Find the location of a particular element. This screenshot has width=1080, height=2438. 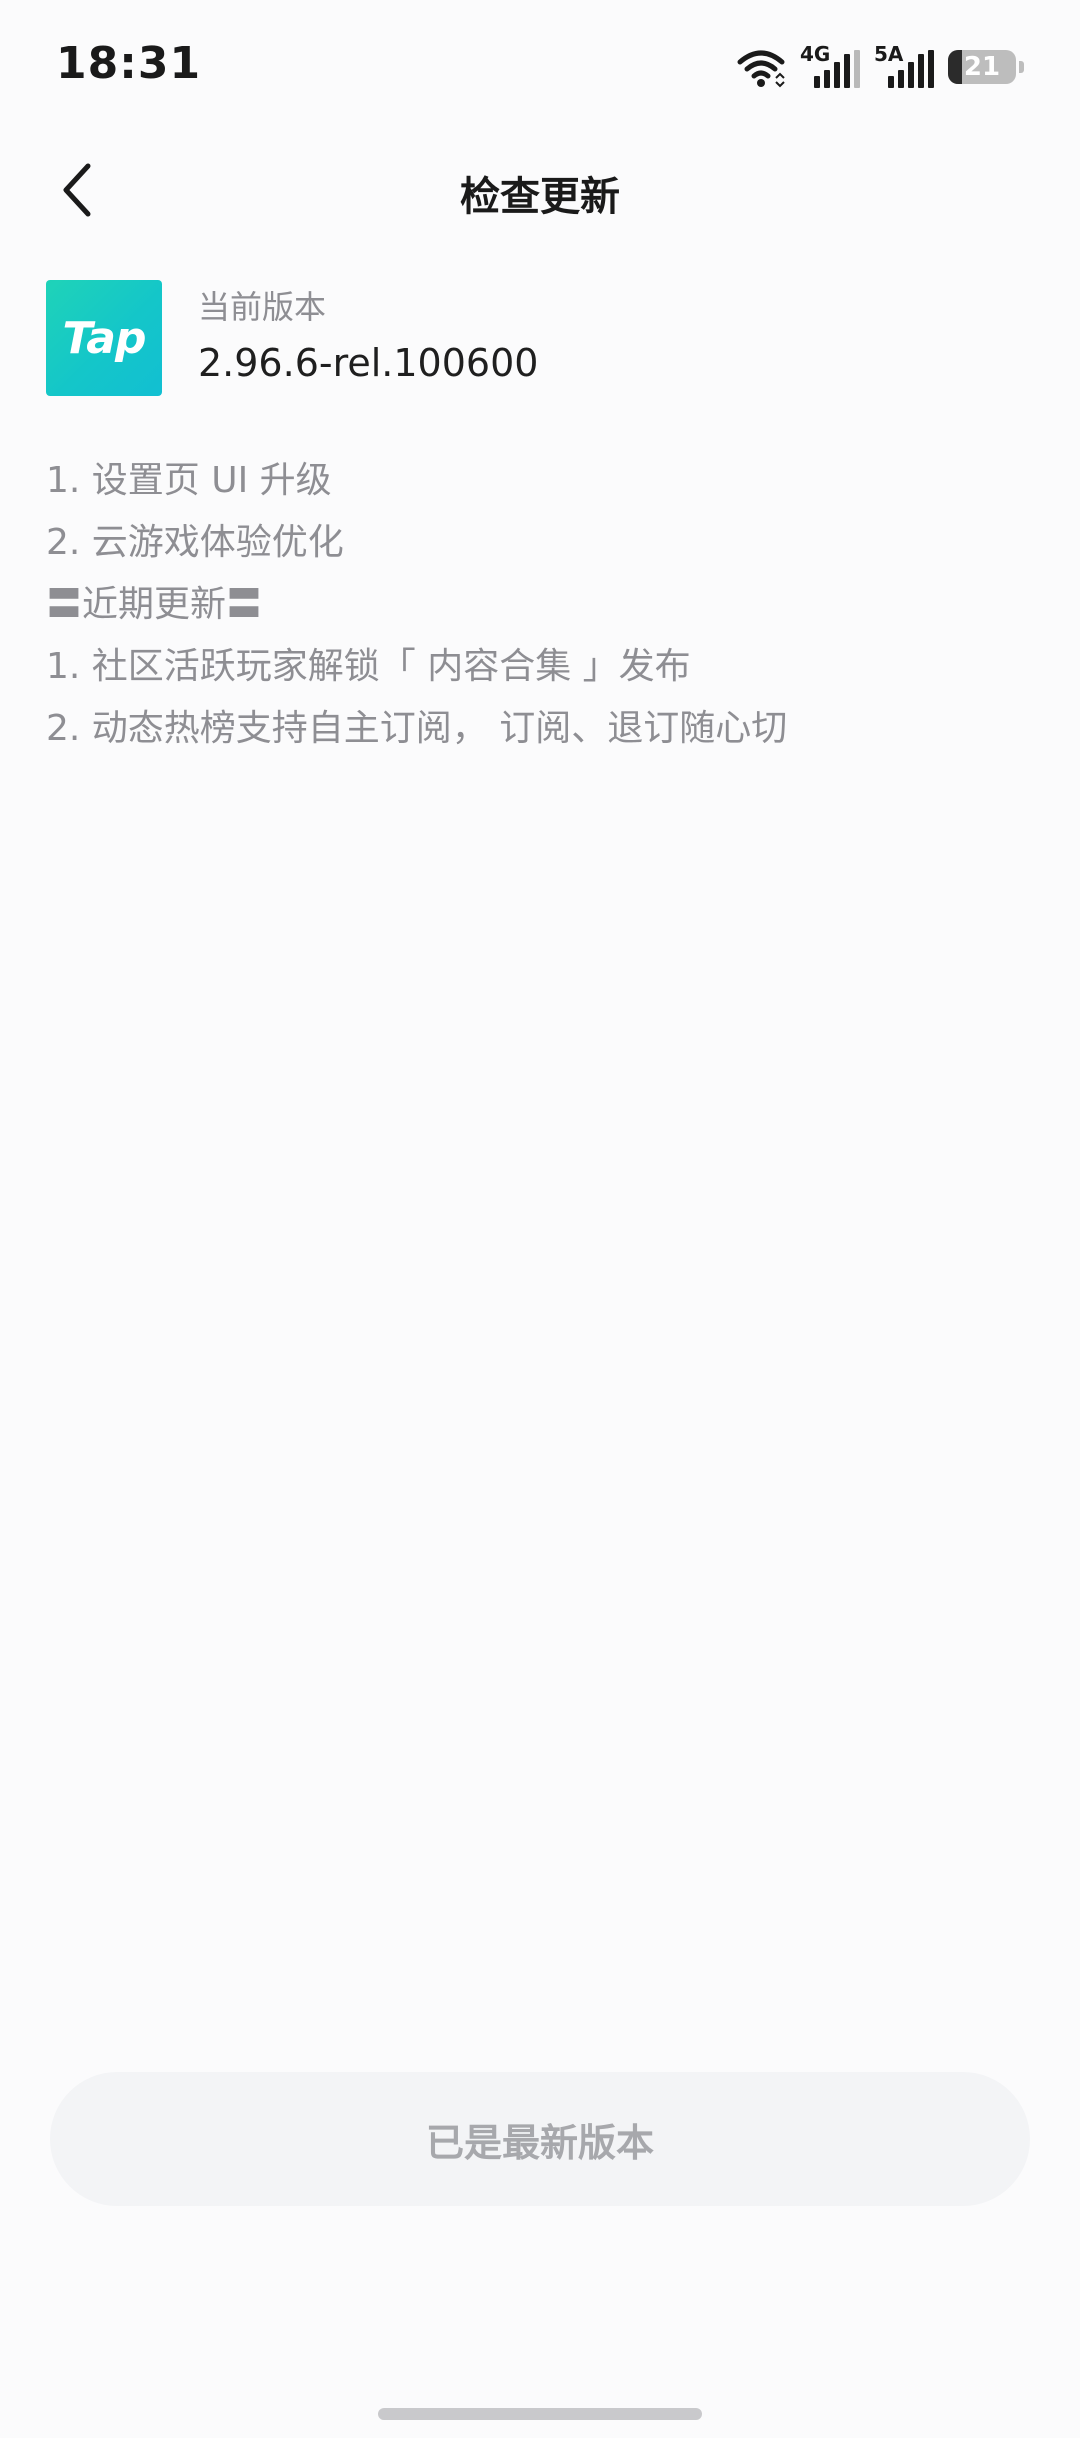

app-logo-text: Tap is located at coordinates (104, 338).